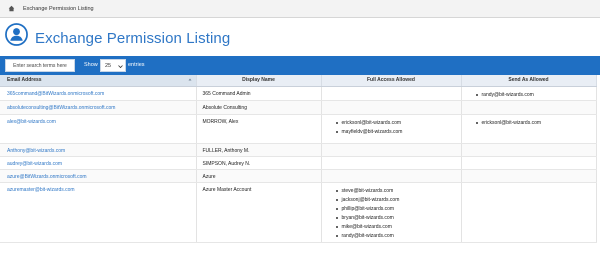 This screenshot has height=257, width=600. I want to click on home-icon, so click(11, 9).